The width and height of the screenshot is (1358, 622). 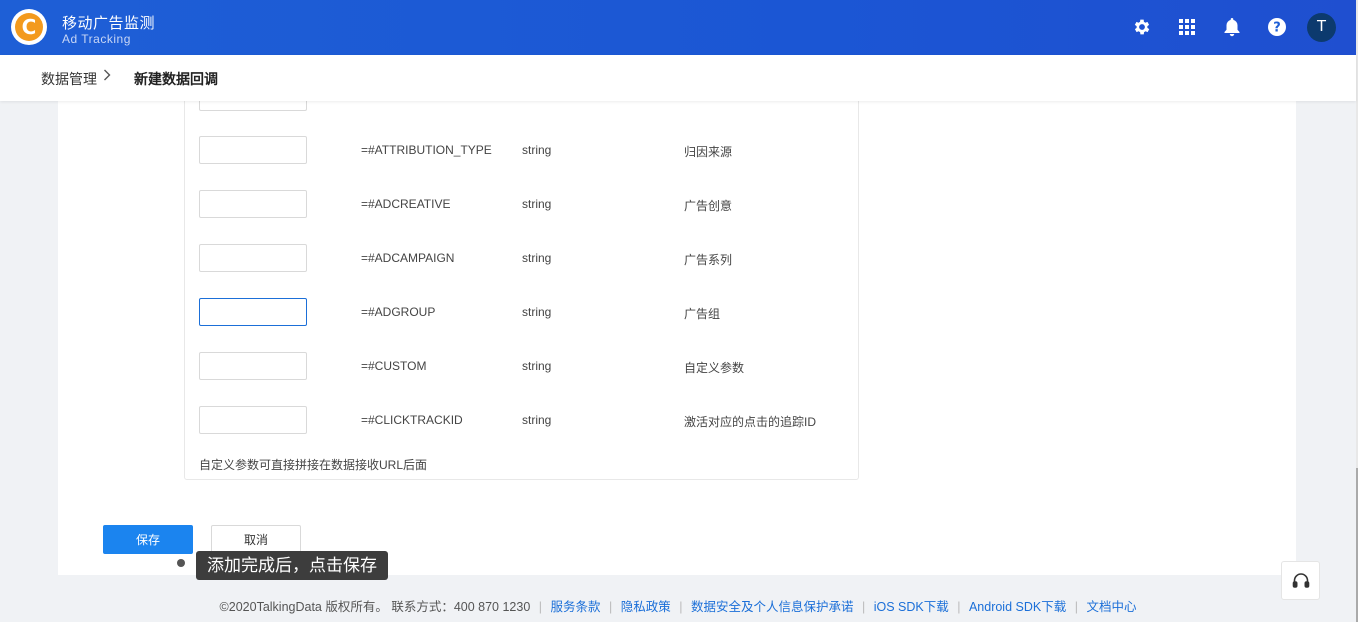 I want to click on table-row: =#CUSTOM string 自定义参数, so click(x=522, y=367).